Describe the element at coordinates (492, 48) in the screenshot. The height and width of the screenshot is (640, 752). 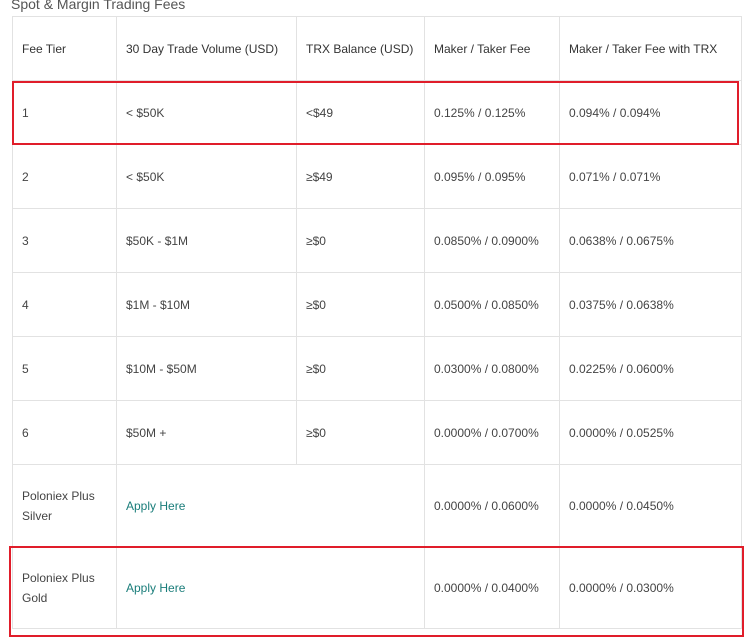
I see `column-header-maker-taker-fee: Maker / Taker Fee` at that location.